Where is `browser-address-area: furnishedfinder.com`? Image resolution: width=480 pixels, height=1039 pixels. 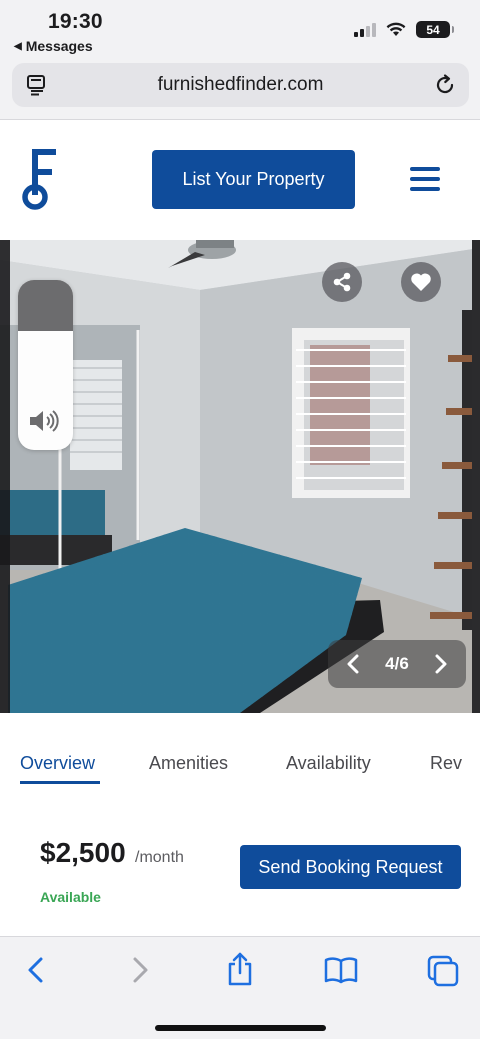 browser-address-area: furnishedfinder.com is located at coordinates (240, 89).